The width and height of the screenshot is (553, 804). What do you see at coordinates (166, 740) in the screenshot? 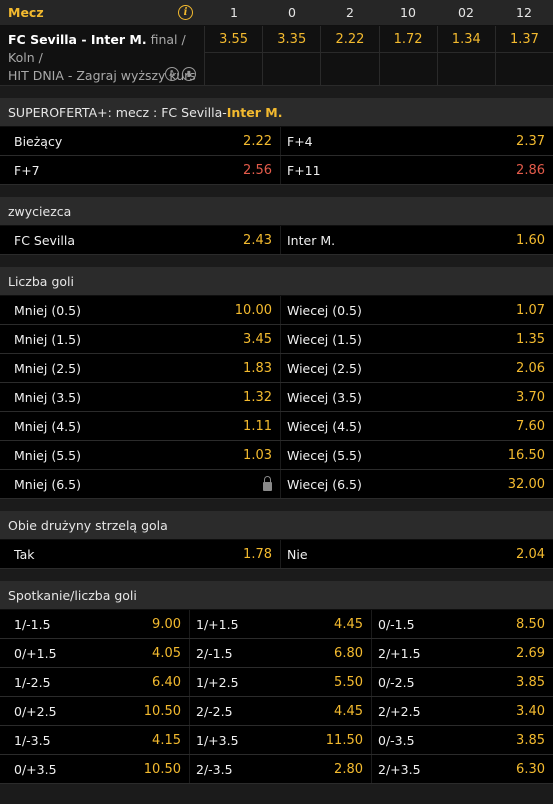
I see `bet-odd: 4.15` at bounding box center [166, 740].